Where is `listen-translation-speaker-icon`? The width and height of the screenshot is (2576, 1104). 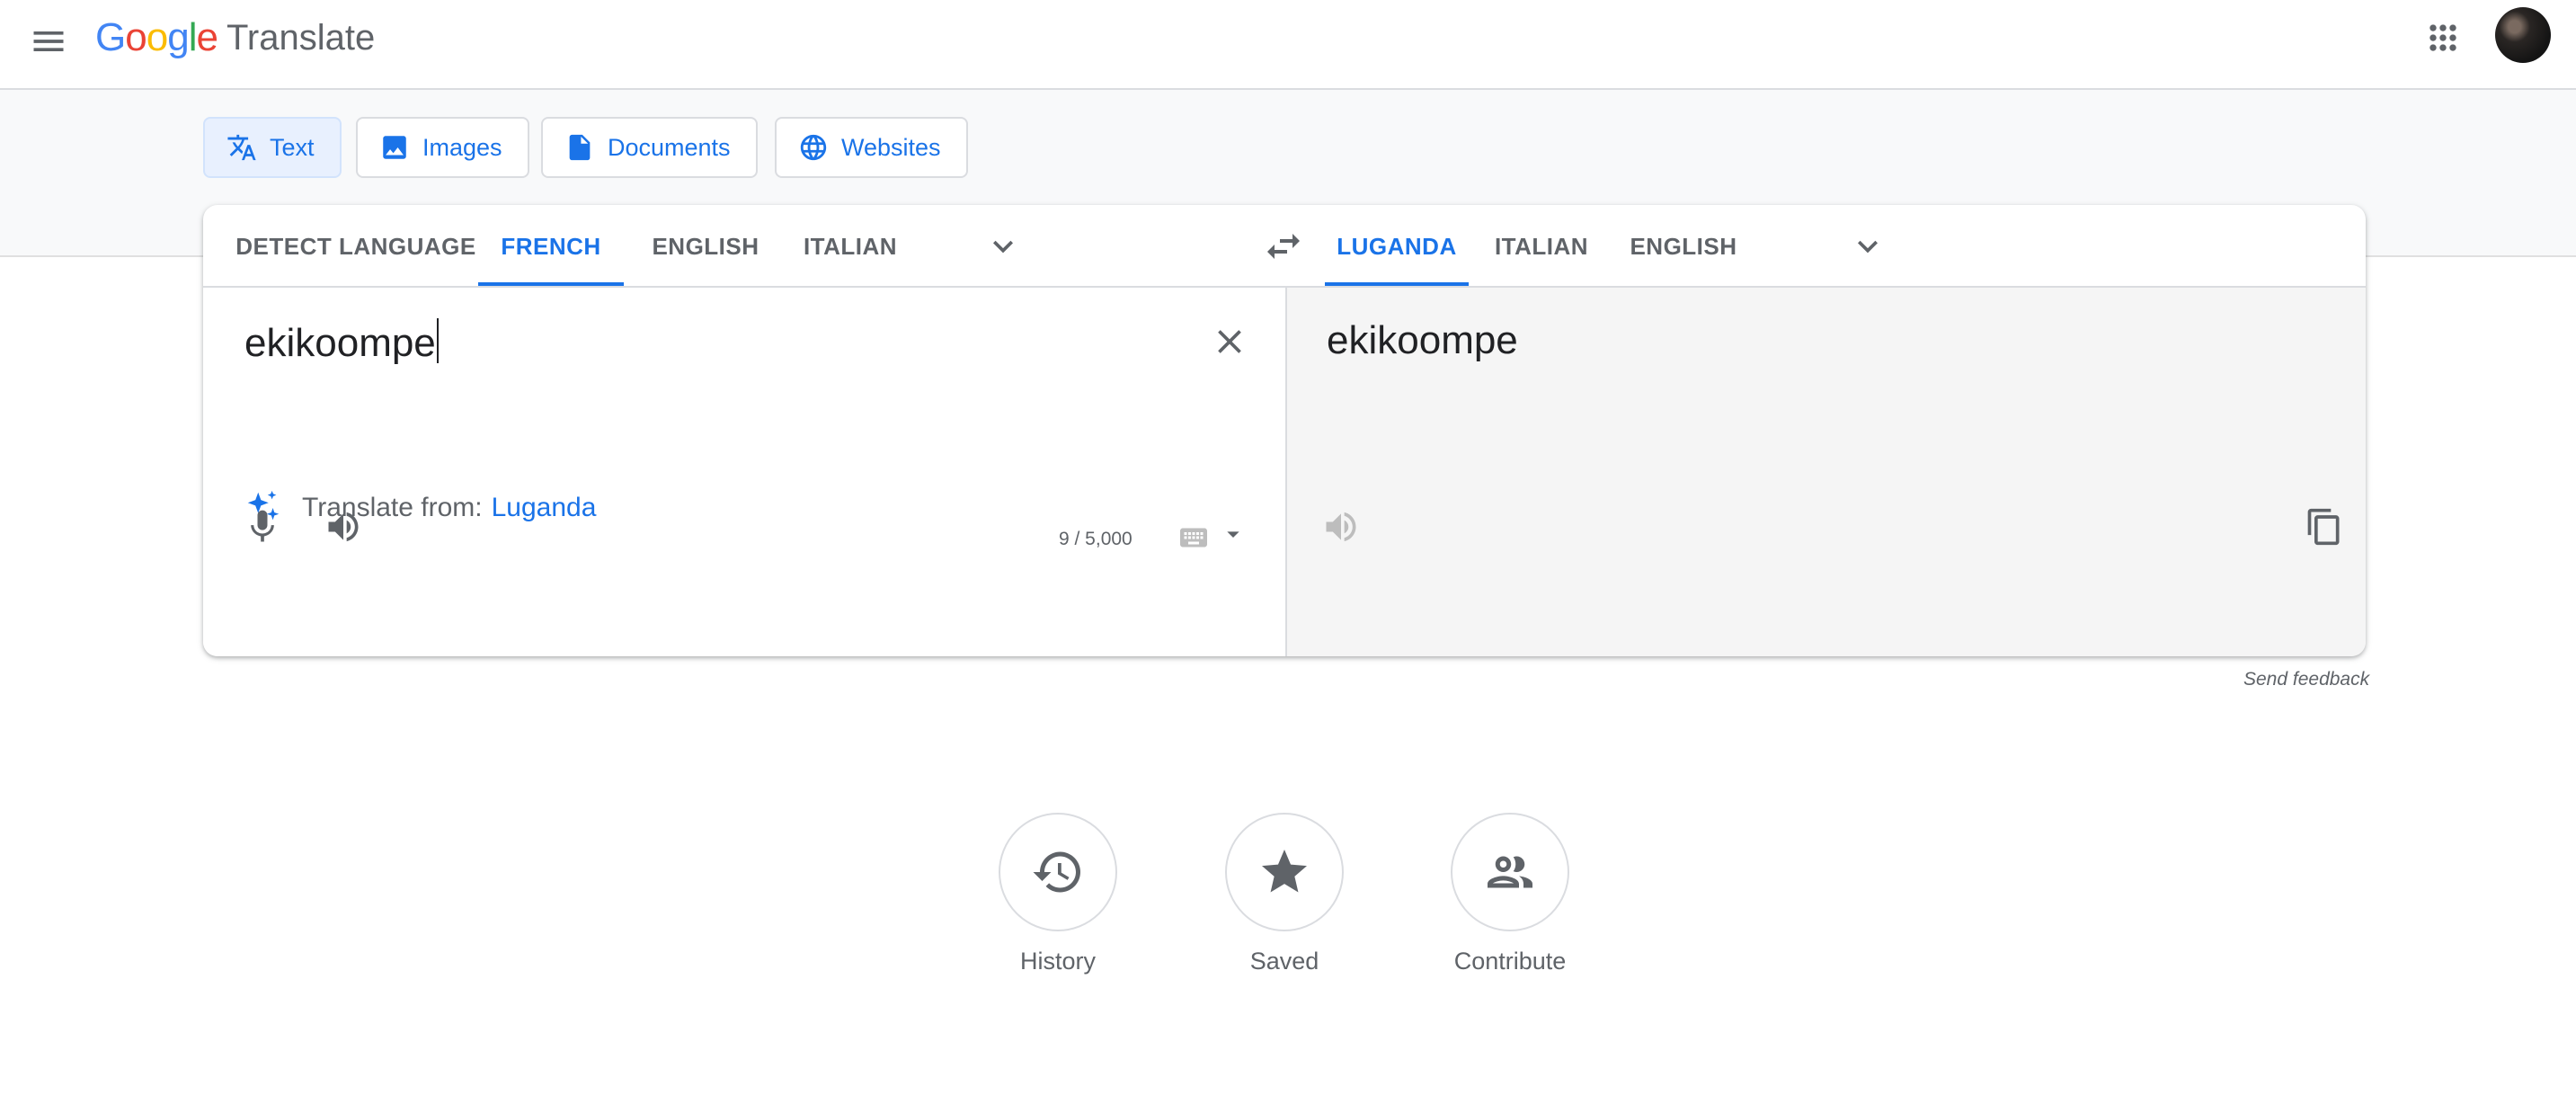 listen-translation-speaker-icon is located at coordinates (1341, 527).